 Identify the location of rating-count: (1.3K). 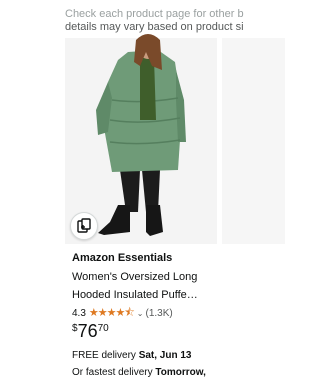
(159, 313).